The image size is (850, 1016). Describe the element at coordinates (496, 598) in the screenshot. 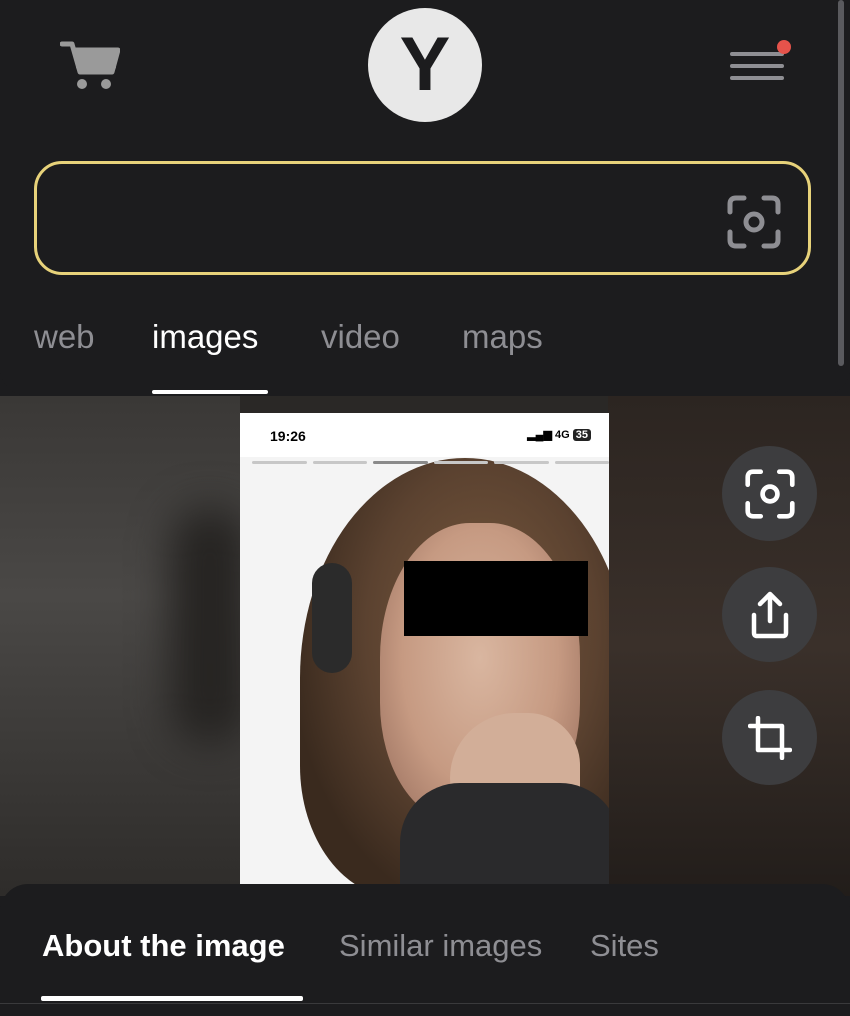

I see `censor-bar` at that location.